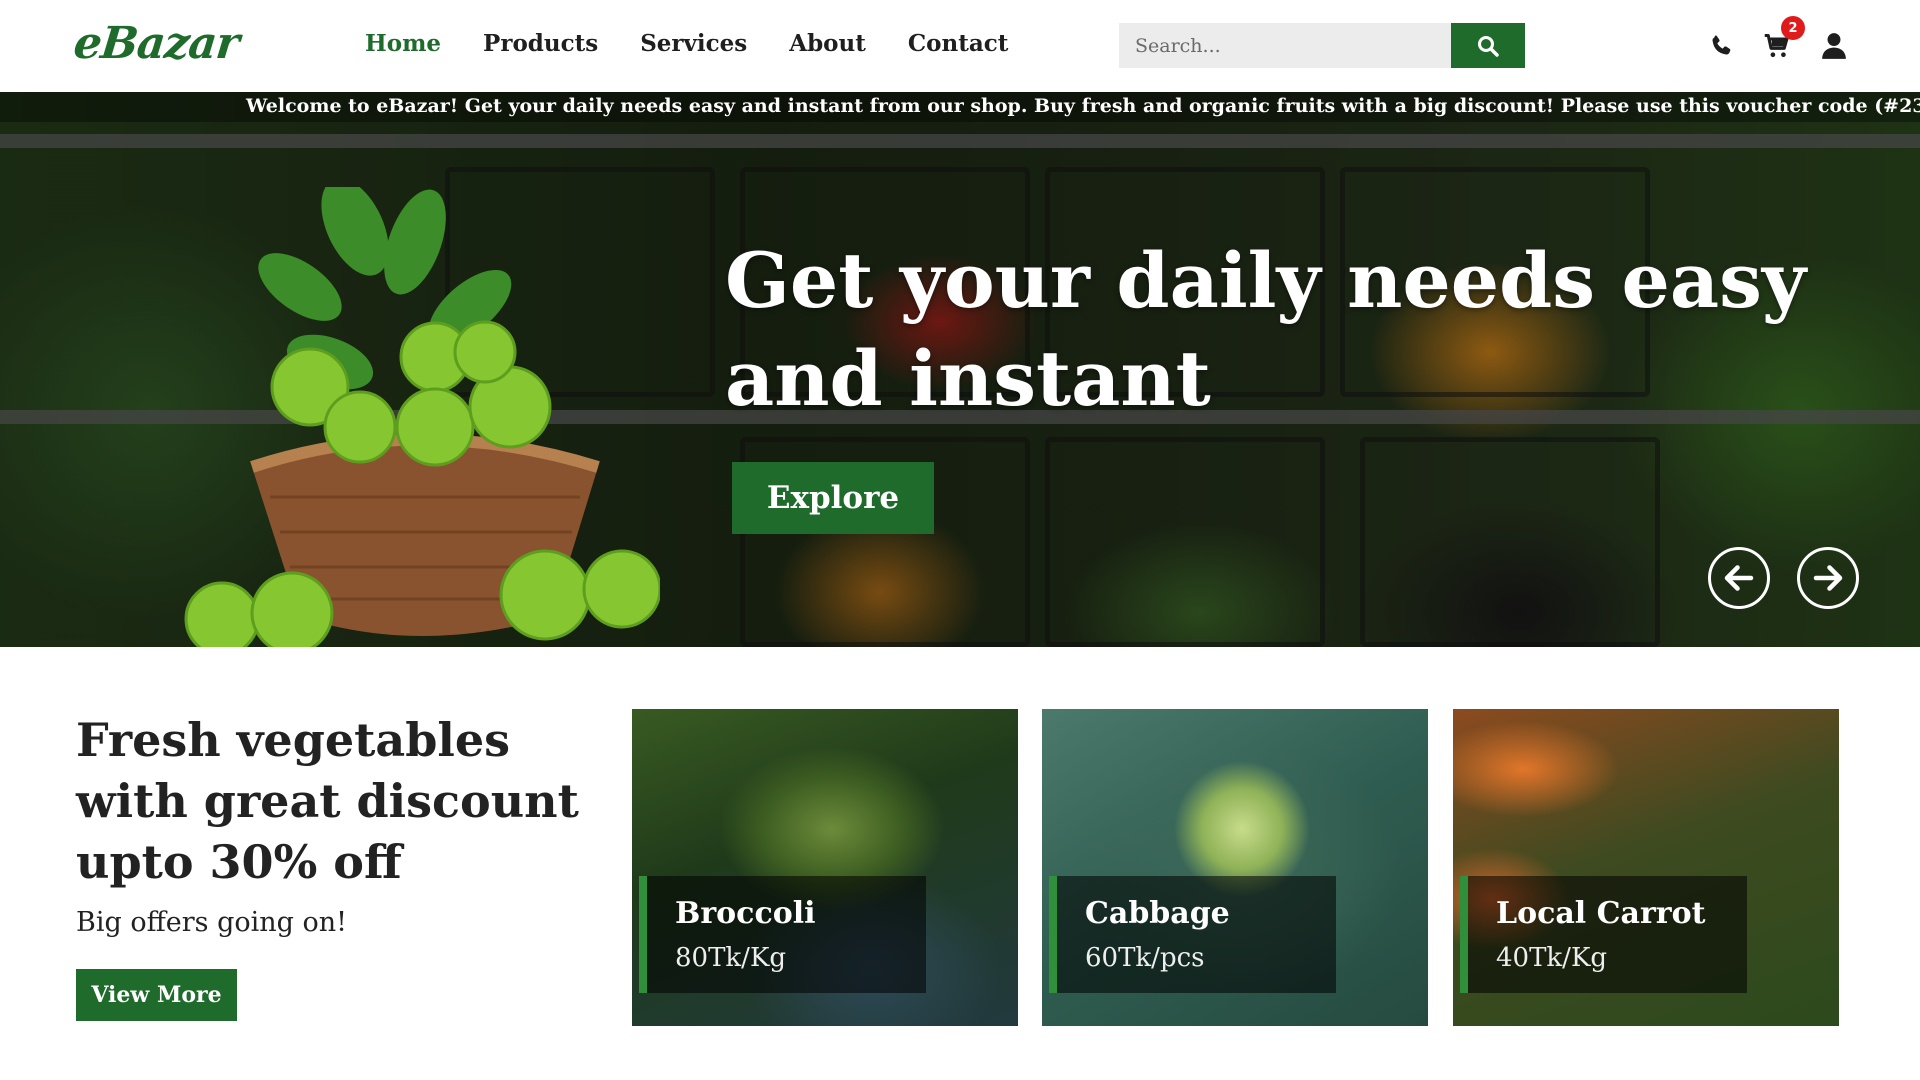 The width and height of the screenshot is (1920, 1080). Describe the element at coordinates (293, 740) in the screenshot. I see `offer-title-line1: Fresh vegetables` at that location.